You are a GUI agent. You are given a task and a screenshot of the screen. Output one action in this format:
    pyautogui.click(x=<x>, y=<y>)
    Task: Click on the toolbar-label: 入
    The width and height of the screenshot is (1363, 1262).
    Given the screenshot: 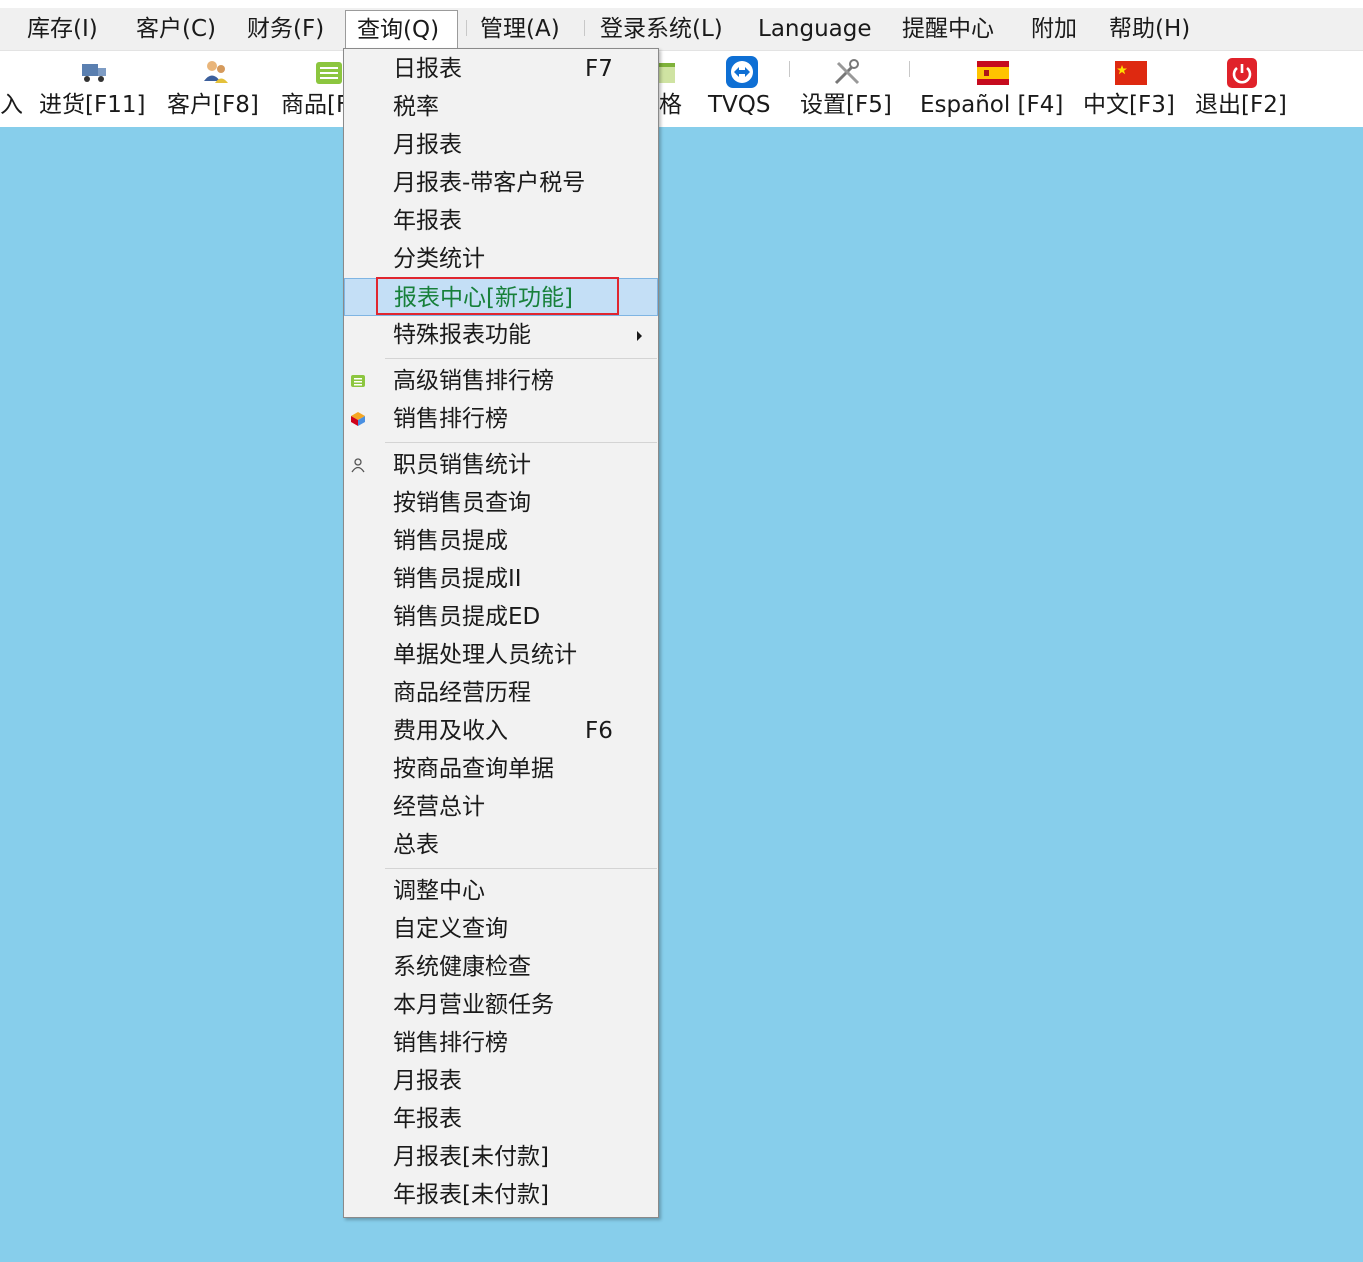 What is the action you would take?
    pyautogui.click(x=11, y=105)
    